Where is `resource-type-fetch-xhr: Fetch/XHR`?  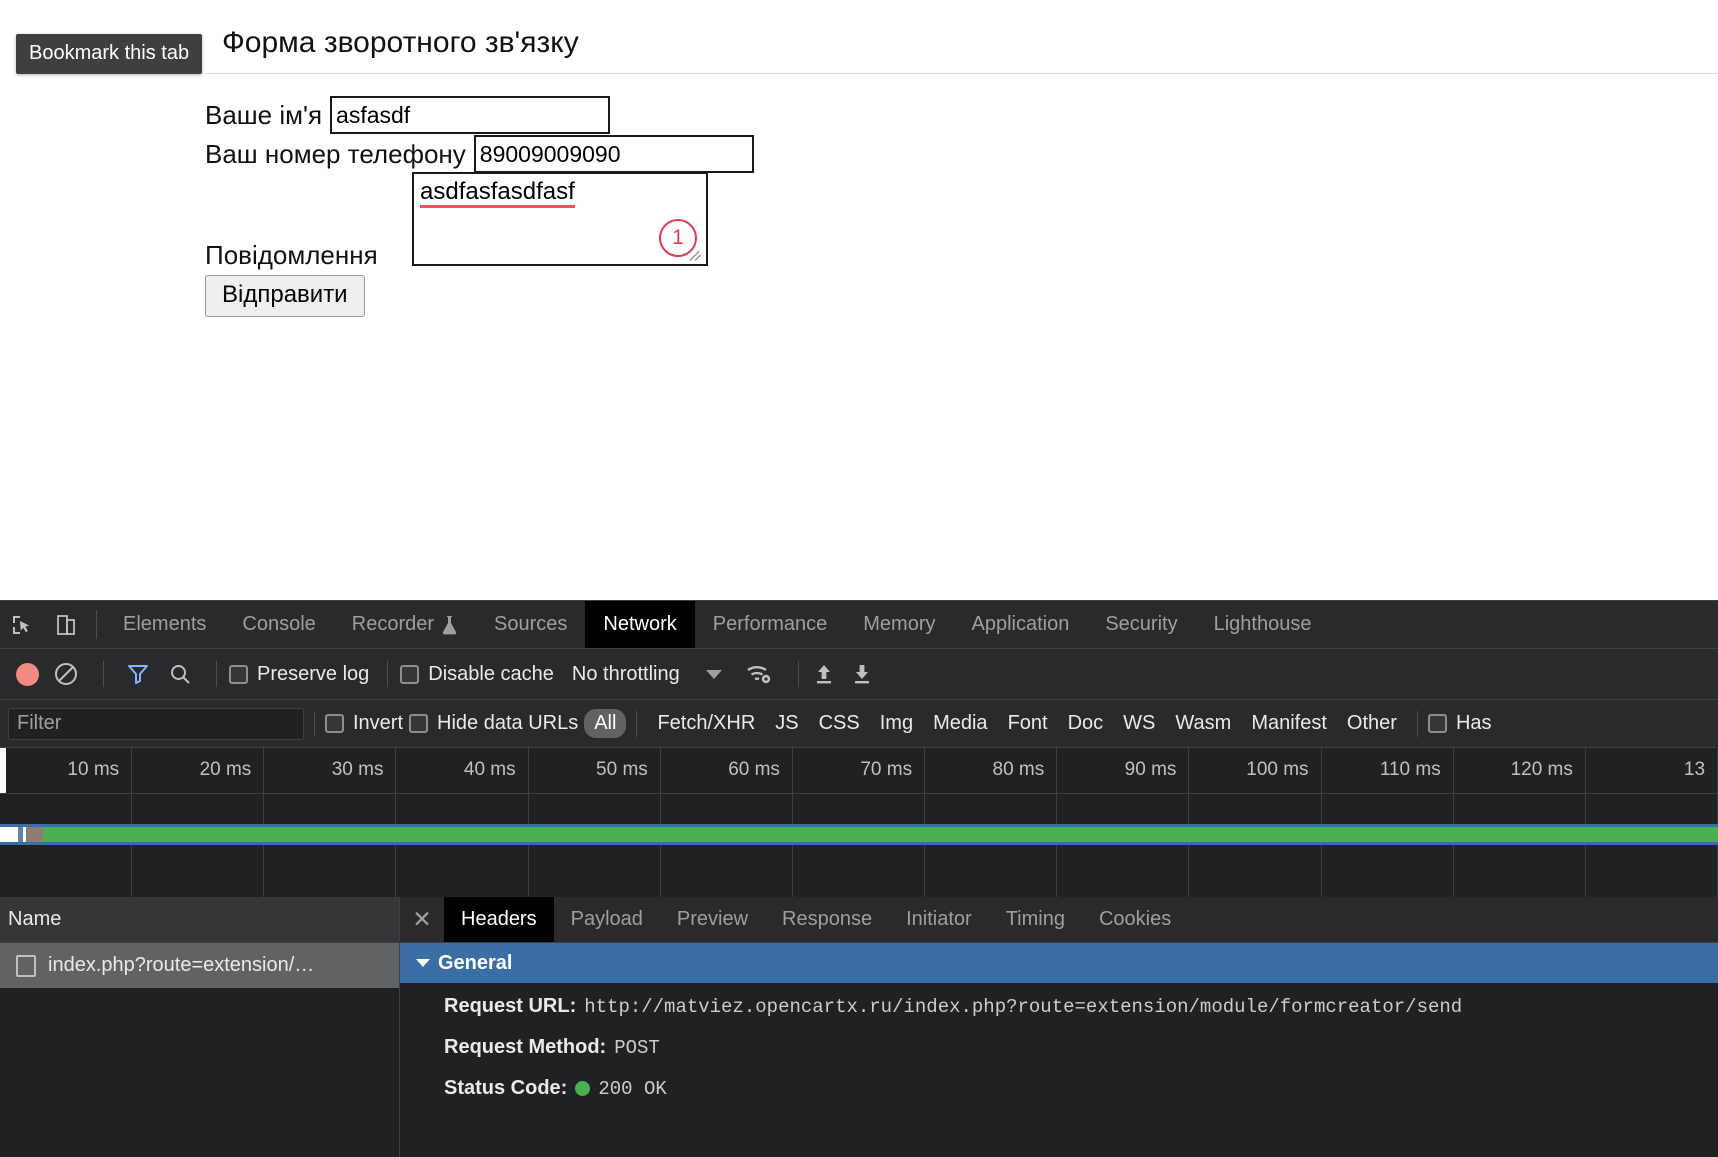
resource-type-fetch-xhr: Fetch/XHR is located at coordinates (706, 723).